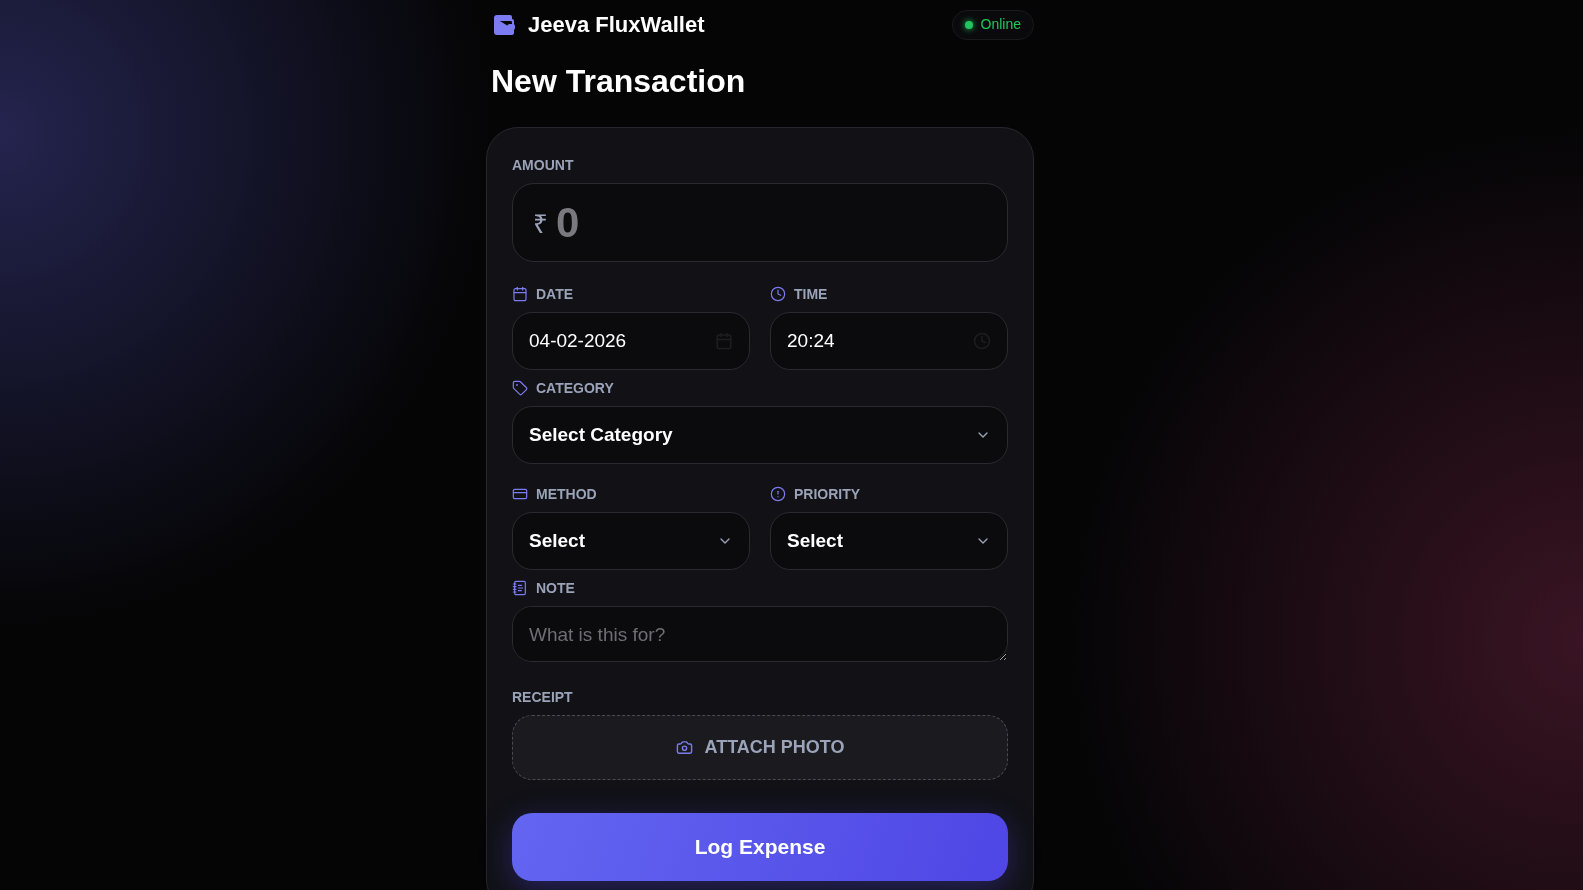 The height and width of the screenshot is (890, 1583). What do you see at coordinates (1000, 24) in the screenshot?
I see `status-label: Online` at bounding box center [1000, 24].